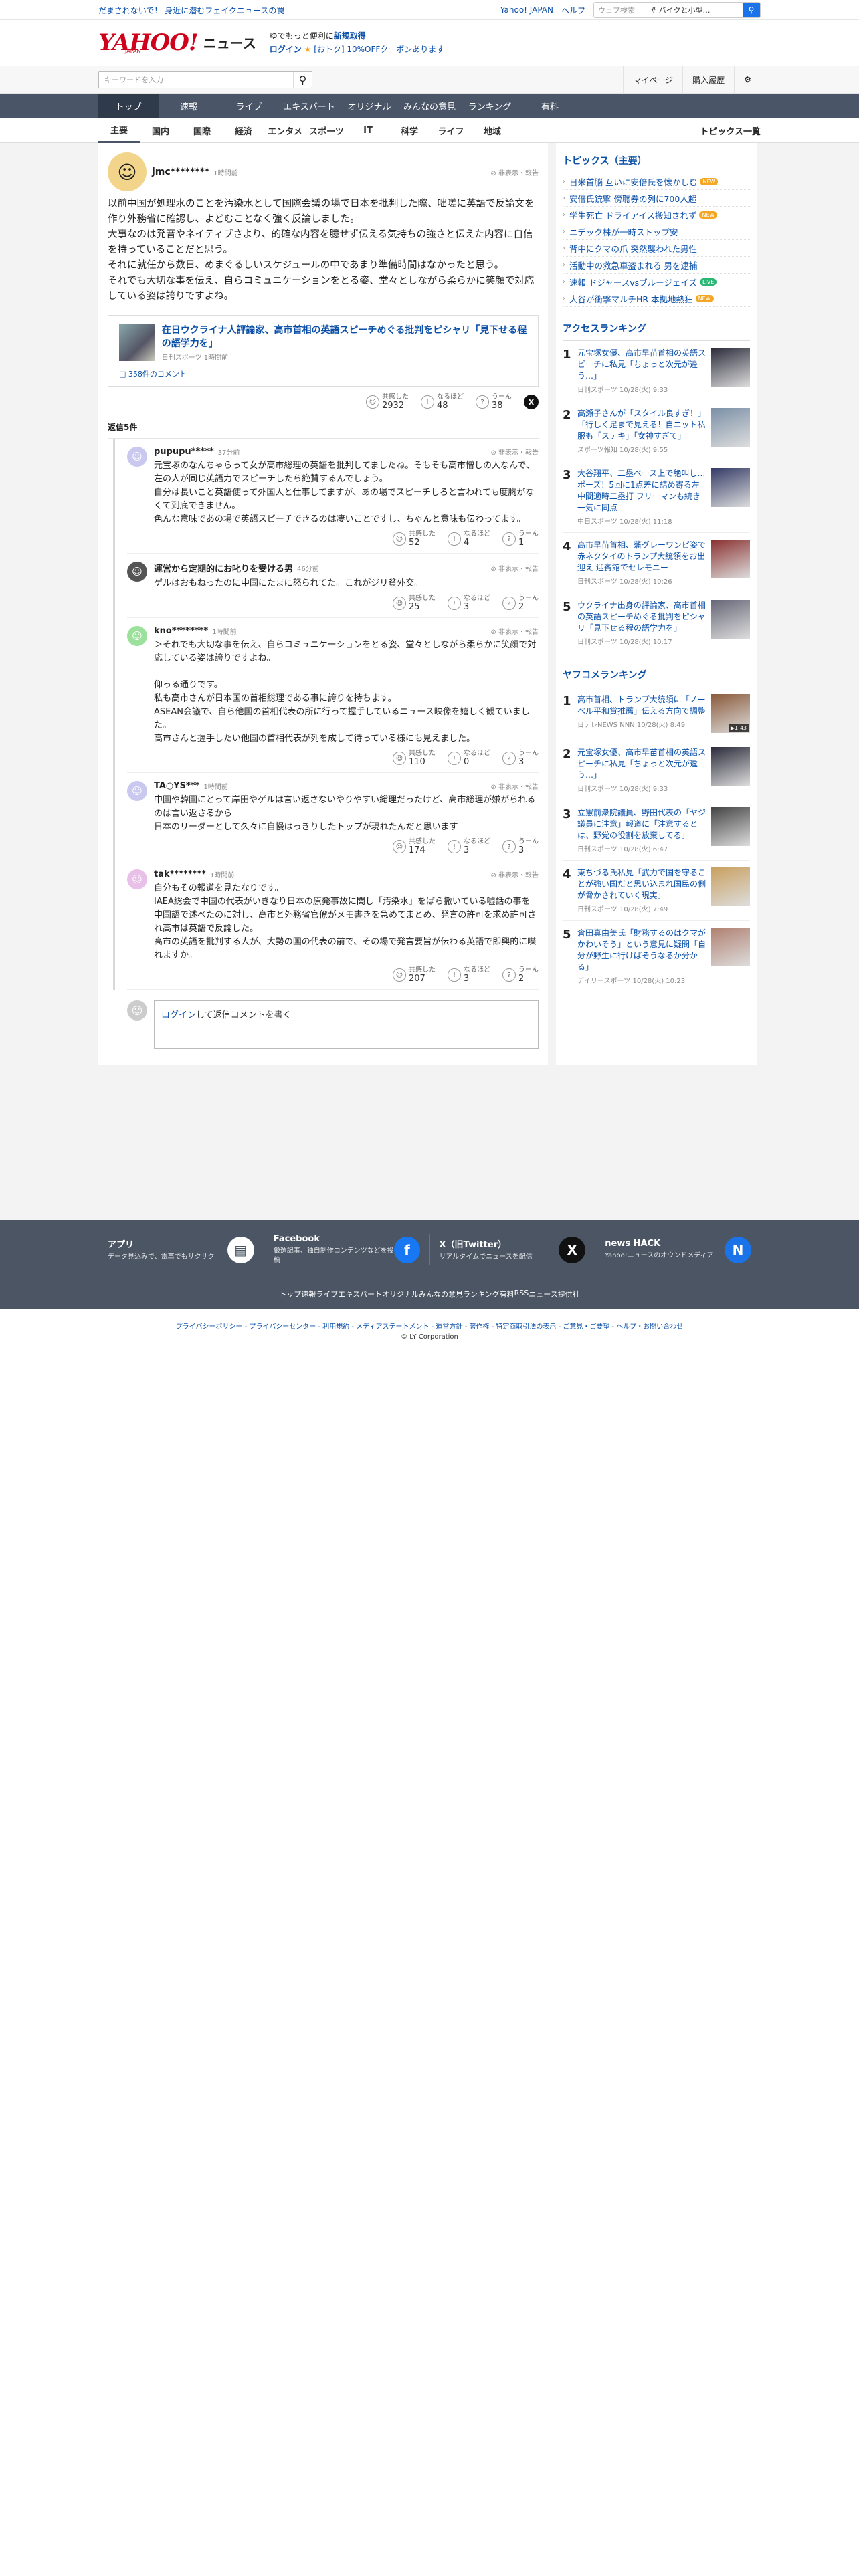 This screenshot has width=859, height=2576. Describe the element at coordinates (368, 131) in the screenshot. I see `cnav-it: IT` at that location.